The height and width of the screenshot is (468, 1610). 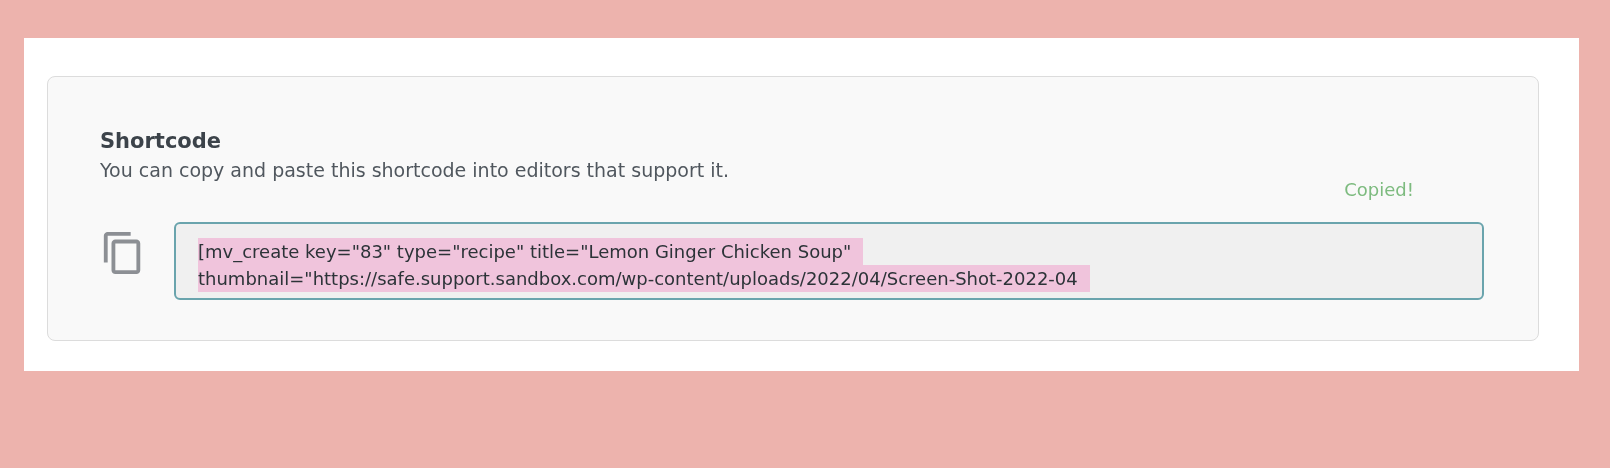 I want to click on shortcode-field: [mv_create key="83" type="recipe" title="Lemon Ginger Chicken Soup" thumbnail="https://safe.support.sandbox.com/wp-content/uploads/2022/04/Screen-Shot-2022-04, so click(x=829, y=261).